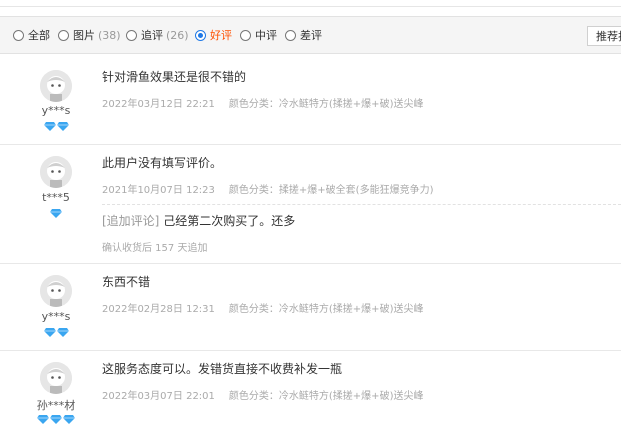  I want to click on review-meta: 2021年10月07日 12:23 颜色分类：揉搓+爆+破全套(多能狂爆竞争力), so click(267, 188).